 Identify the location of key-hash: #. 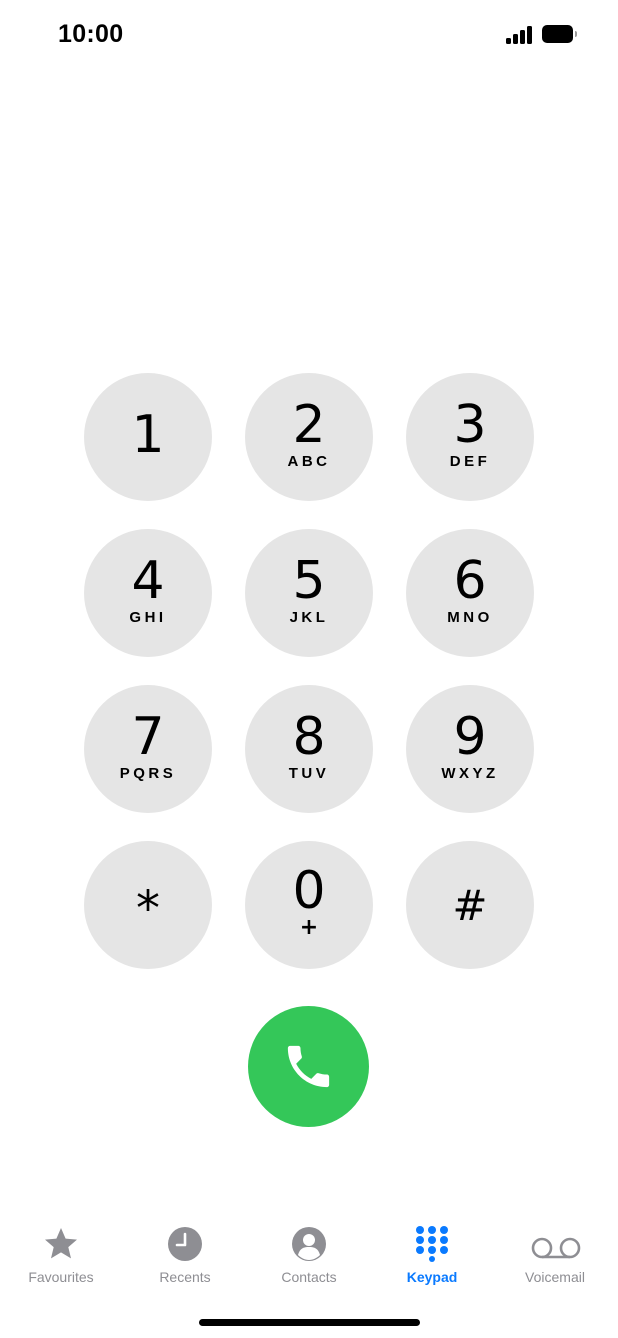
(470, 905).